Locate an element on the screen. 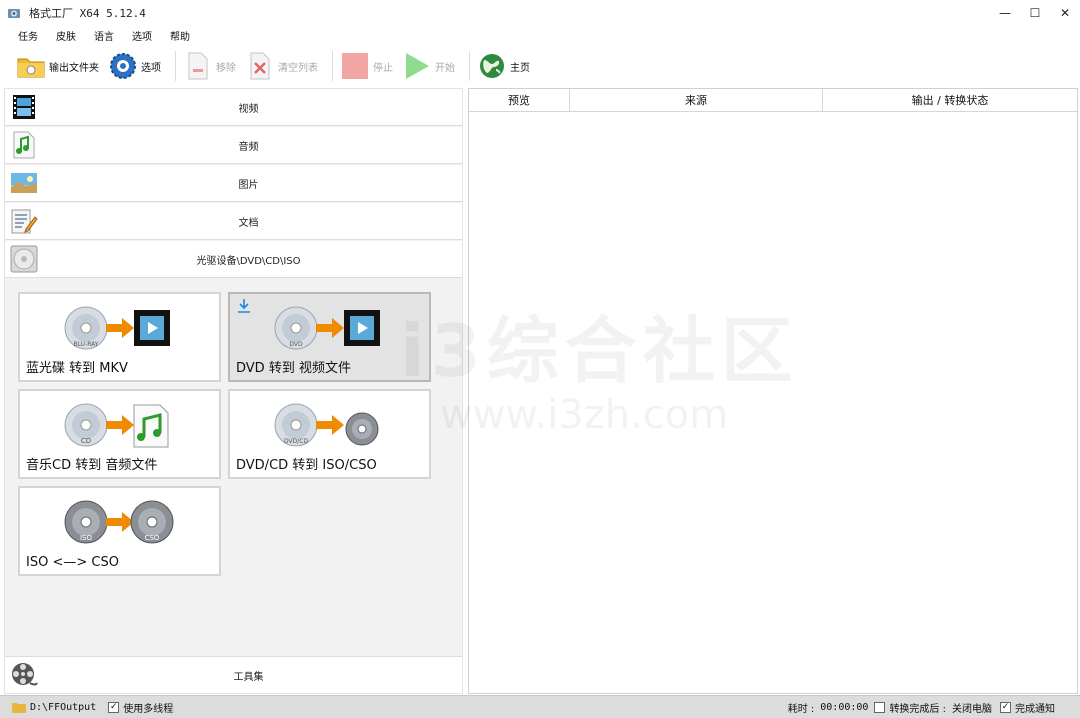 The height and width of the screenshot is (718, 1080). clear-list-button: 清空列表 is located at coordinates (282, 66).